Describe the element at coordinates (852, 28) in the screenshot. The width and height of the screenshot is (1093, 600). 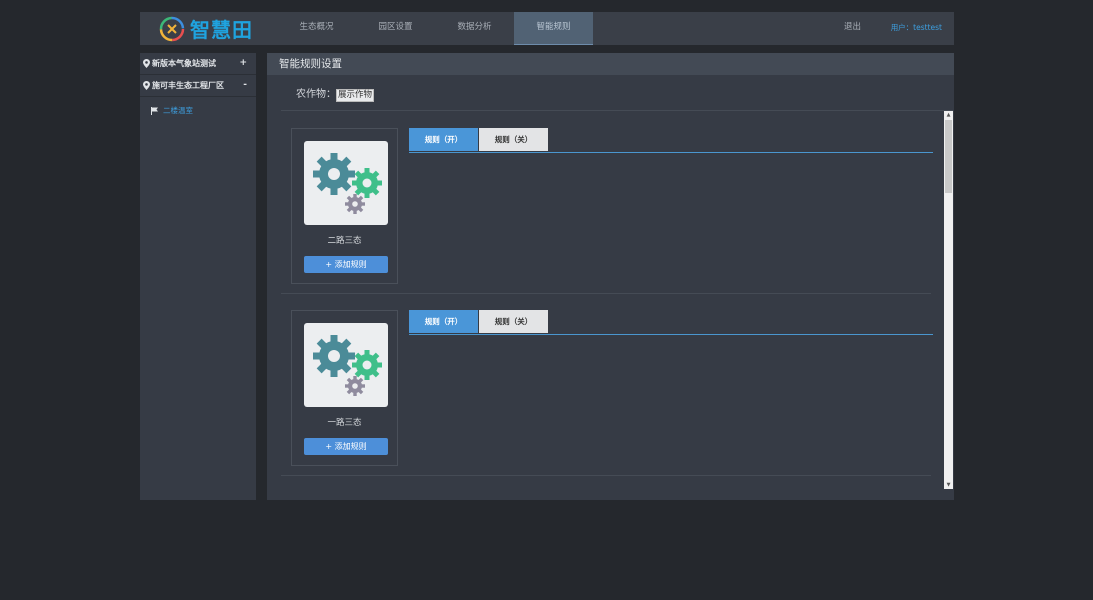
I see `logout-link: 退出` at that location.